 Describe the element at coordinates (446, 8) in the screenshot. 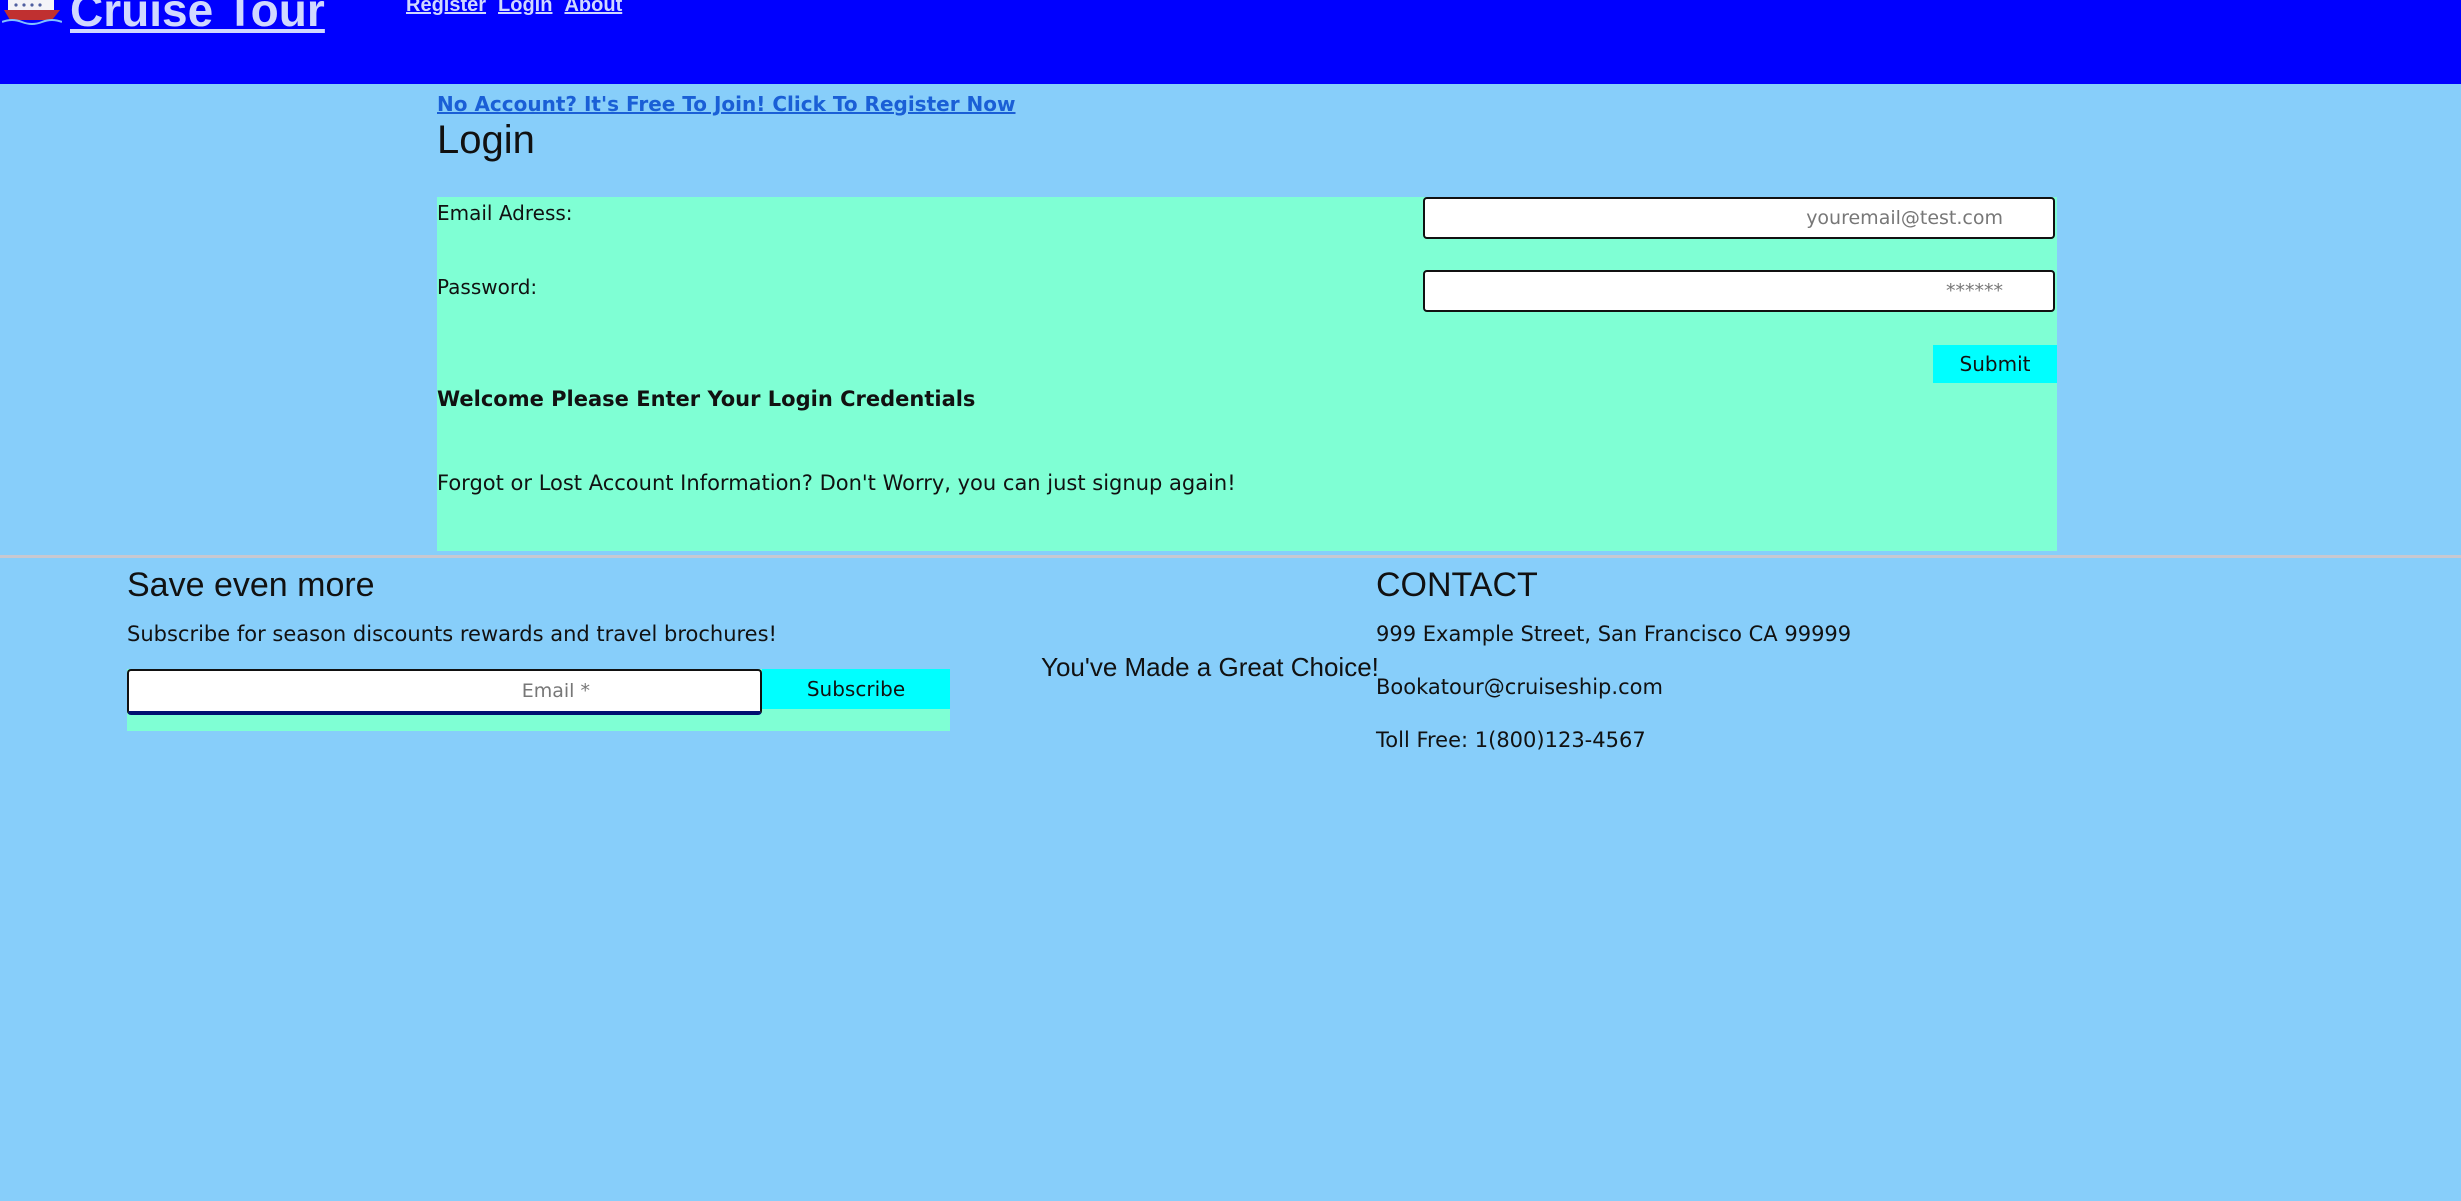

I see `nav-register-link: Register` at that location.